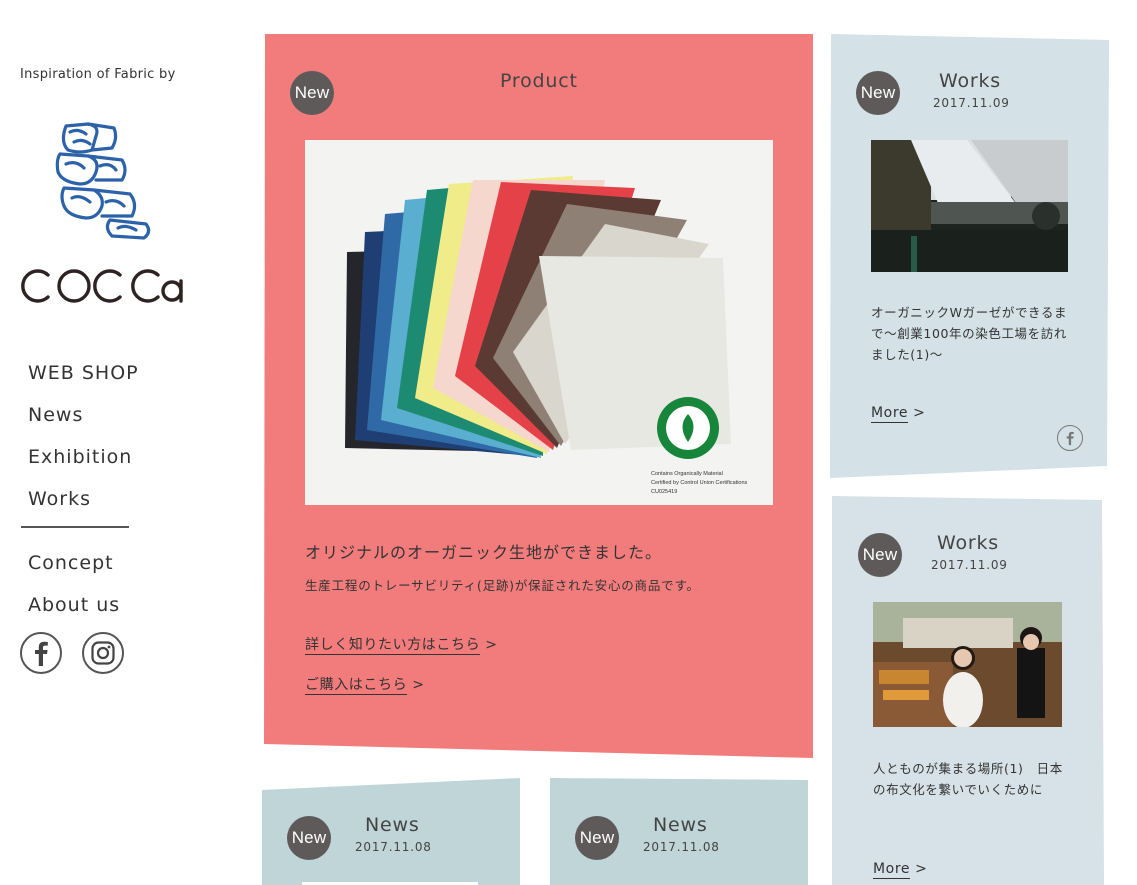 The width and height of the screenshot is (1137, 885). I want to click on image-caption-line-3: CU025419, so click(664, 492).